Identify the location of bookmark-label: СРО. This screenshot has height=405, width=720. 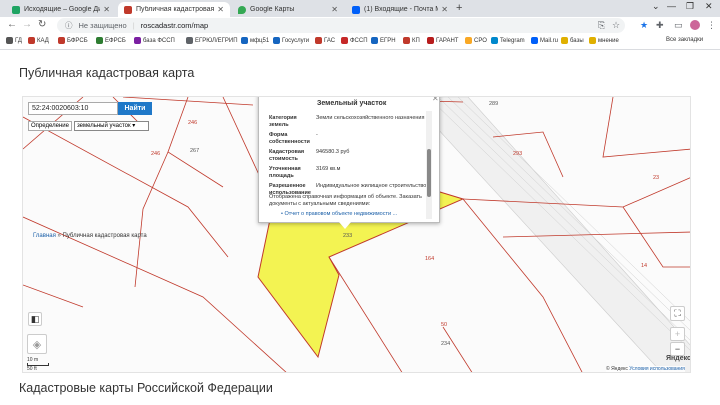
(480, 40).